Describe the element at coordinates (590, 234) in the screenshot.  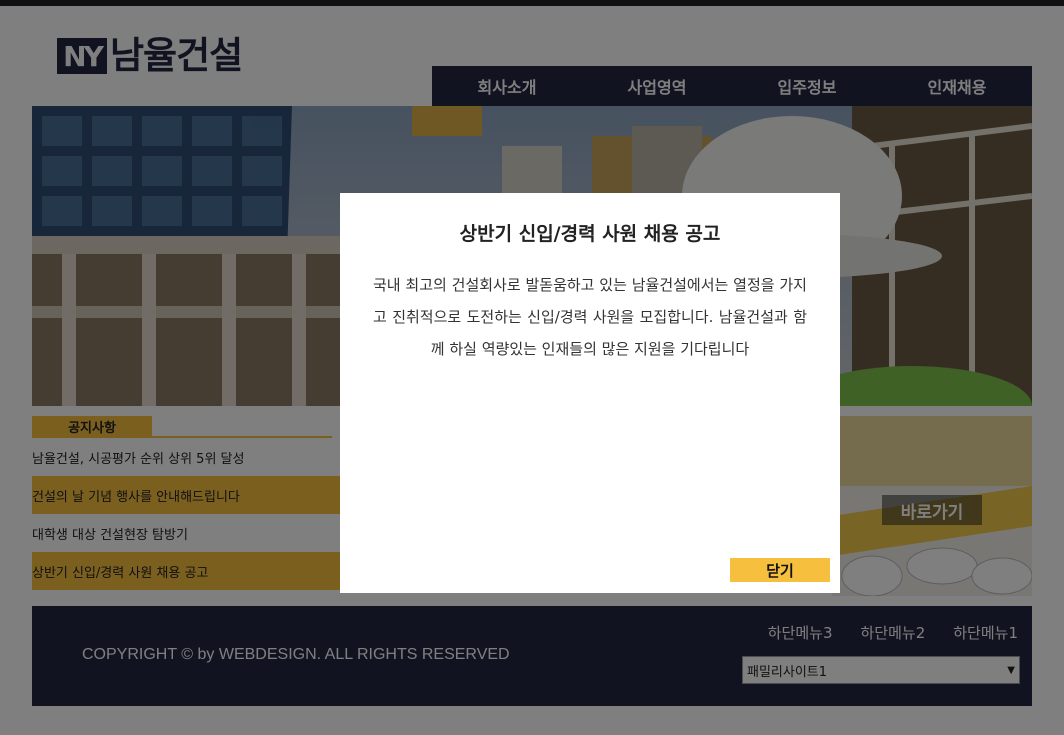
I see `modal-title: 상반기 신입/경력 사원 채용 공고` at that location.